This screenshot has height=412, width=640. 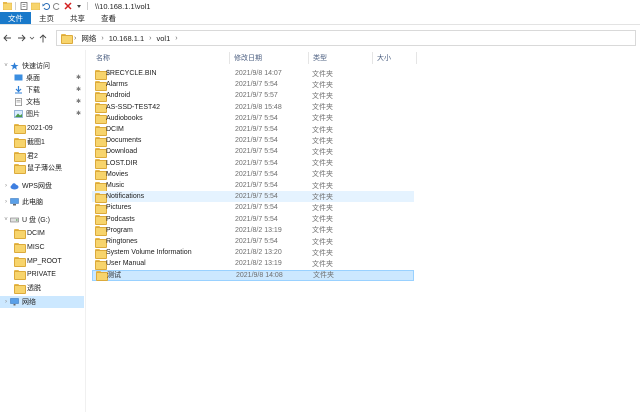 What do you see at coordinates (253, 197) in the screenshot?
I see `table-row: Notifications 2021/9/7 5:54 文件夹` at bounding box center [253, 197].